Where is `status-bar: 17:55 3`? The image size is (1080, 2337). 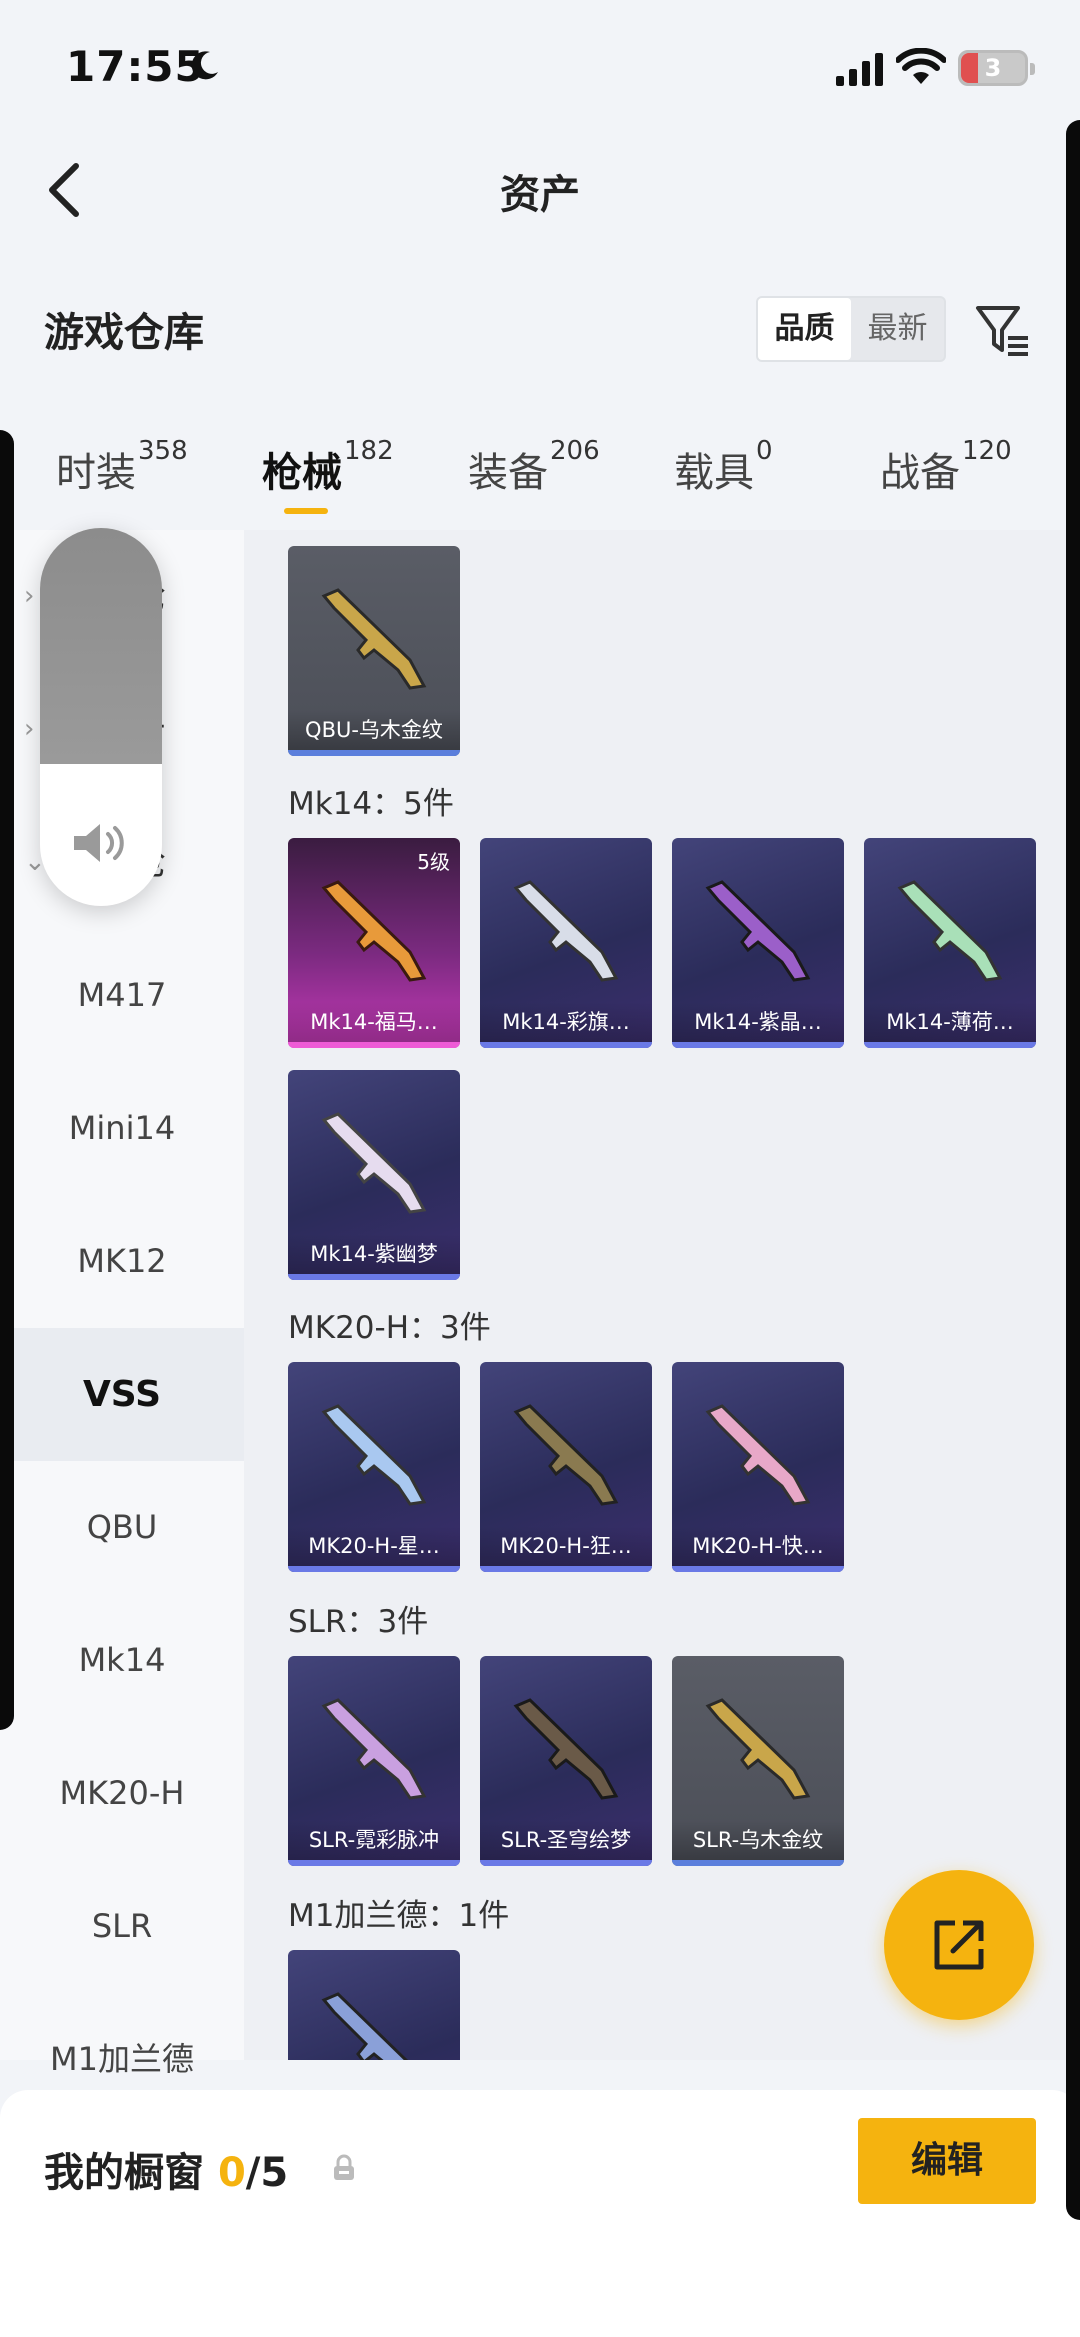
status-bar: 17:55 3 is located at coordinates (540, 65).